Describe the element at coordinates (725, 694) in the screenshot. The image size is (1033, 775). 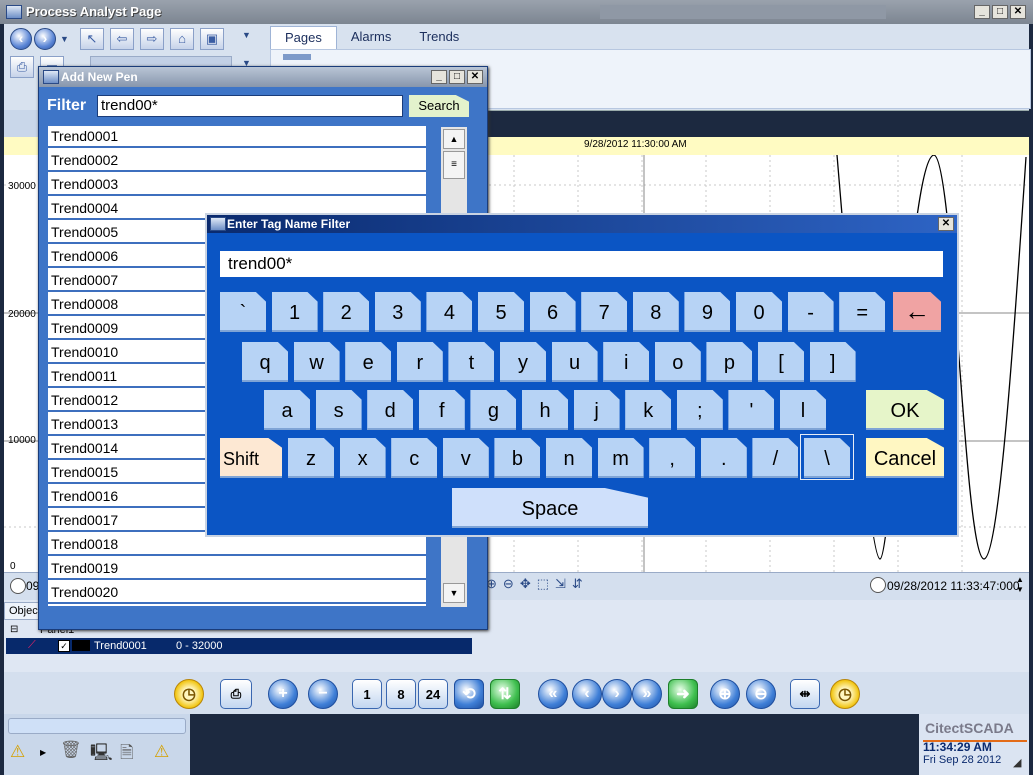
I see `magnify-plus-icon: ⊕` at that location.